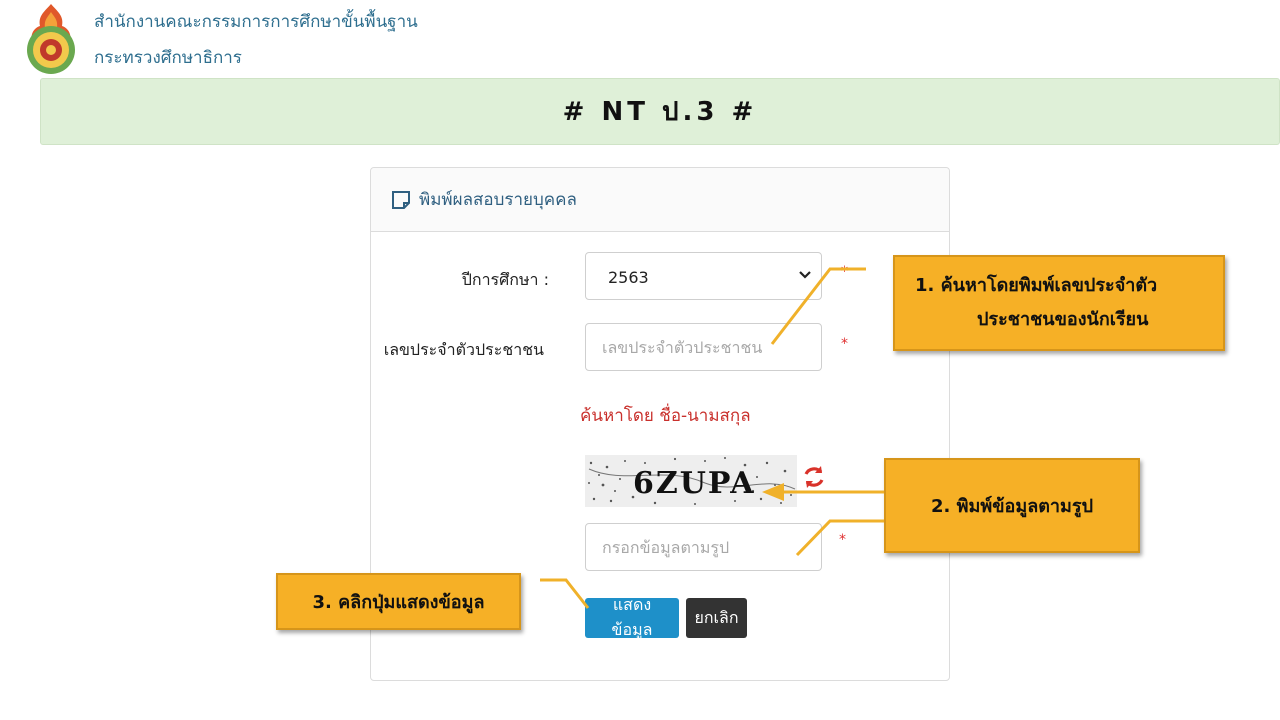 The width and height of the screenshot is (1280, 720). Describe the element at coordinates (168, 58) in the screenshot. I see `ministry-name: กระทรวงศึกษาธิการ` at that location.